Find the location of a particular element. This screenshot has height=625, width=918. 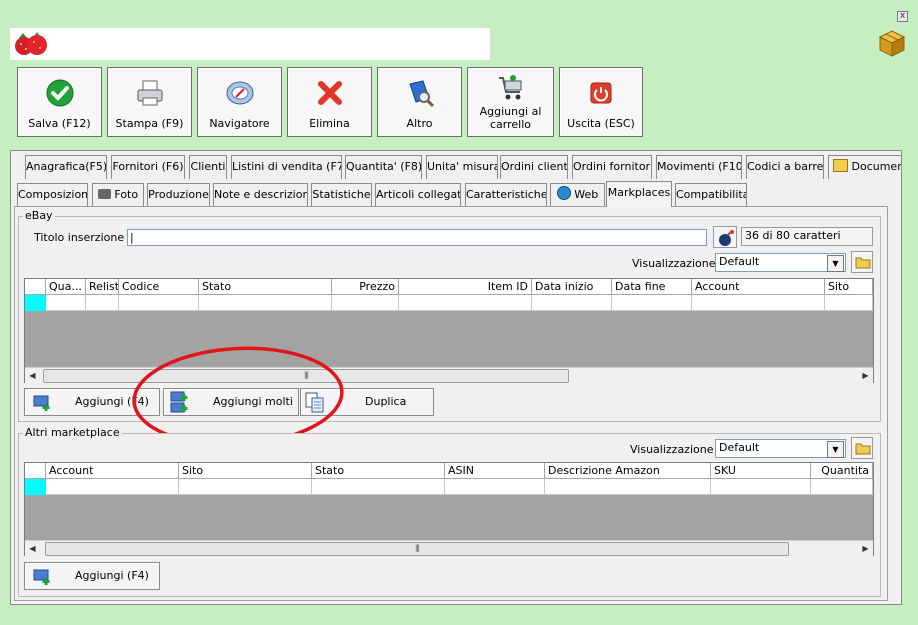

power-icon is located at coordinates (601, 93).